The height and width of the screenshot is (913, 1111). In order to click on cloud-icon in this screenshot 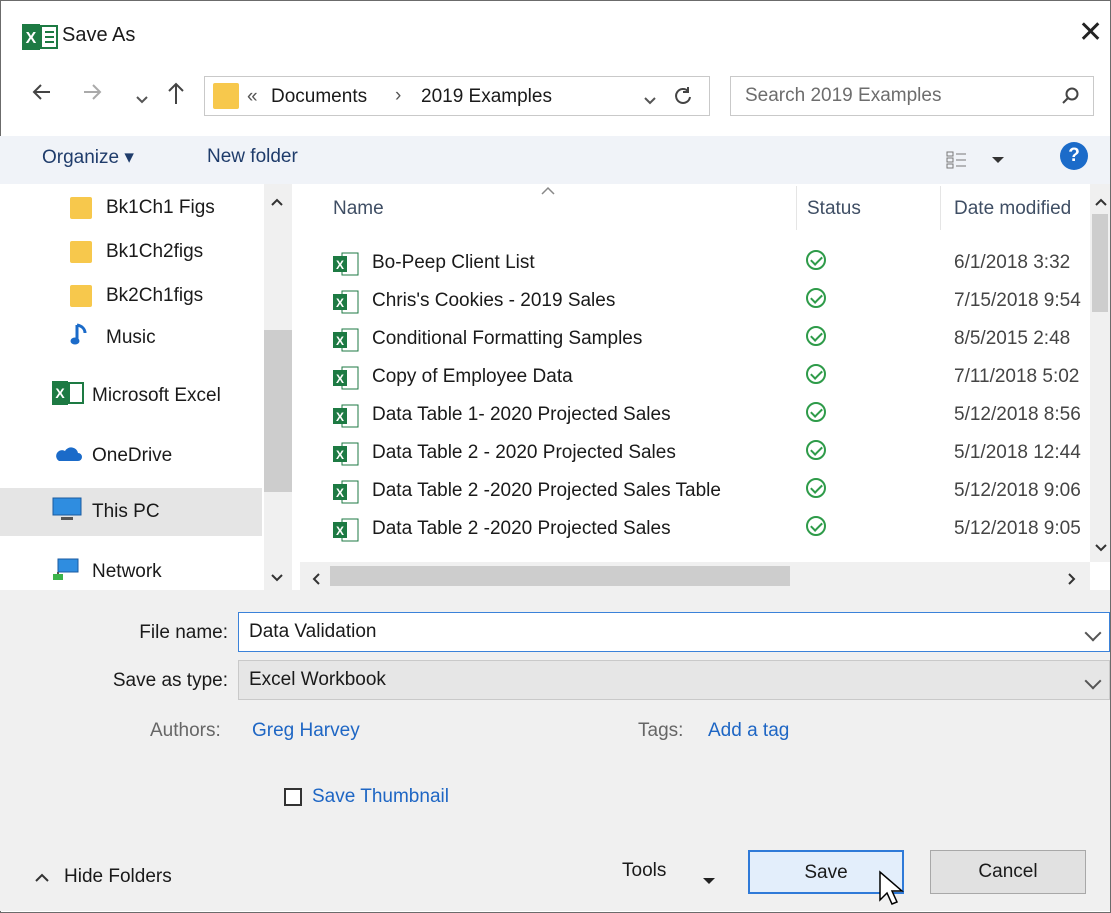, I will do `click(67, 456)`.